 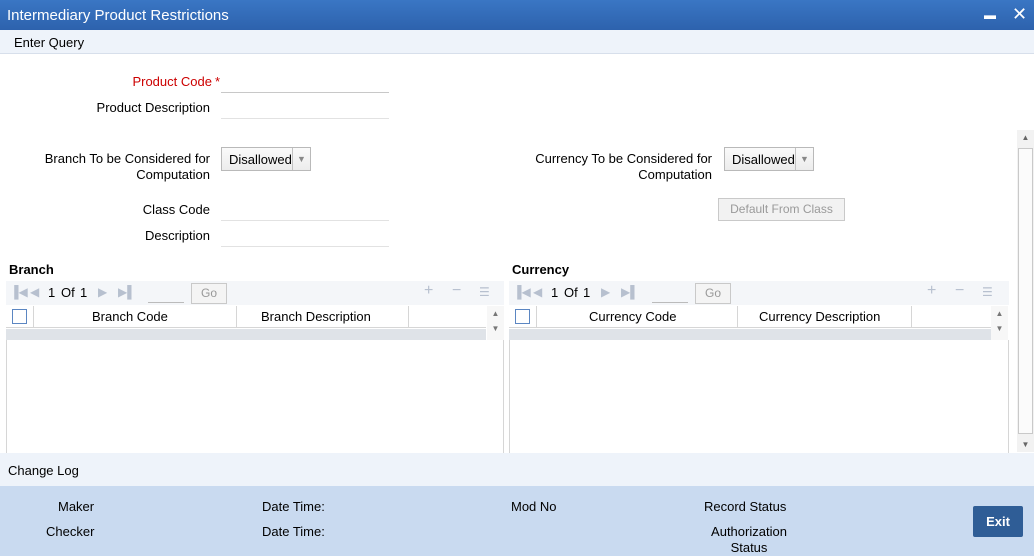 What do you see at coordinates (305, 81) in the screenshot?
I see `product-code-input` at bounding box center [305, 81].